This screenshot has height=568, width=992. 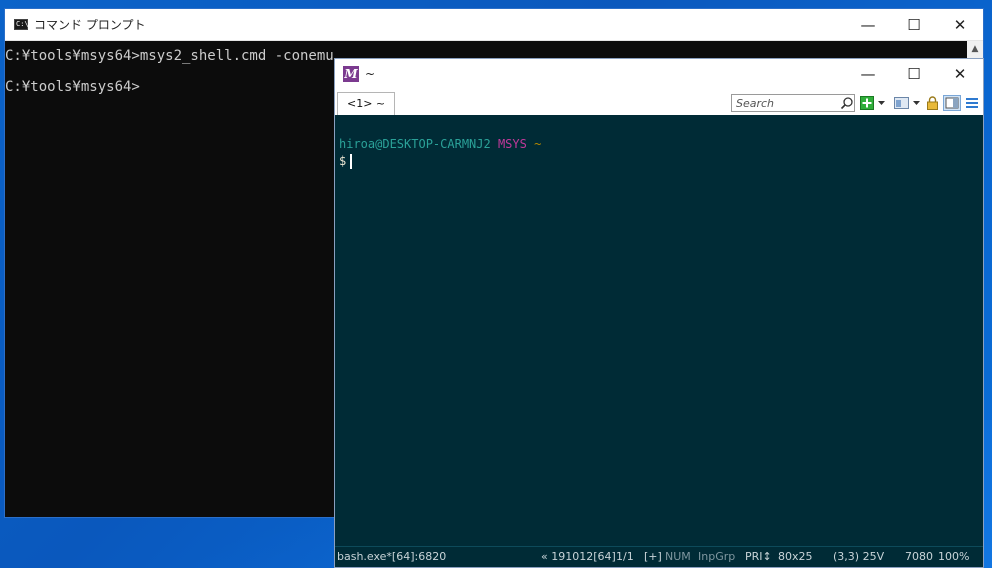 I want to click on status-plus: [+], so click(x=653, y=556).